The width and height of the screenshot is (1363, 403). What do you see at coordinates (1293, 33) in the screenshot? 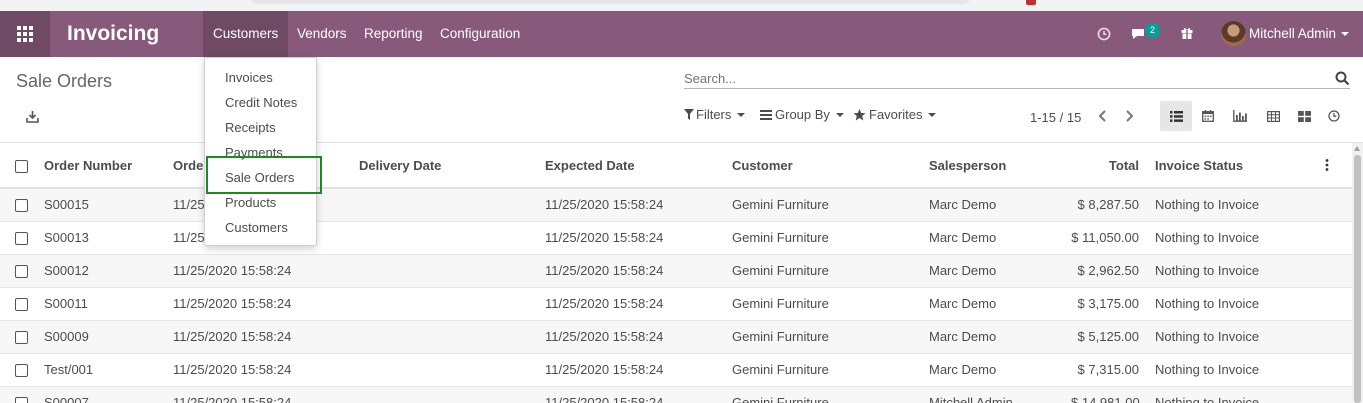
I see `user-name: Mitchell Admin` at bounding box center [1293, 33].